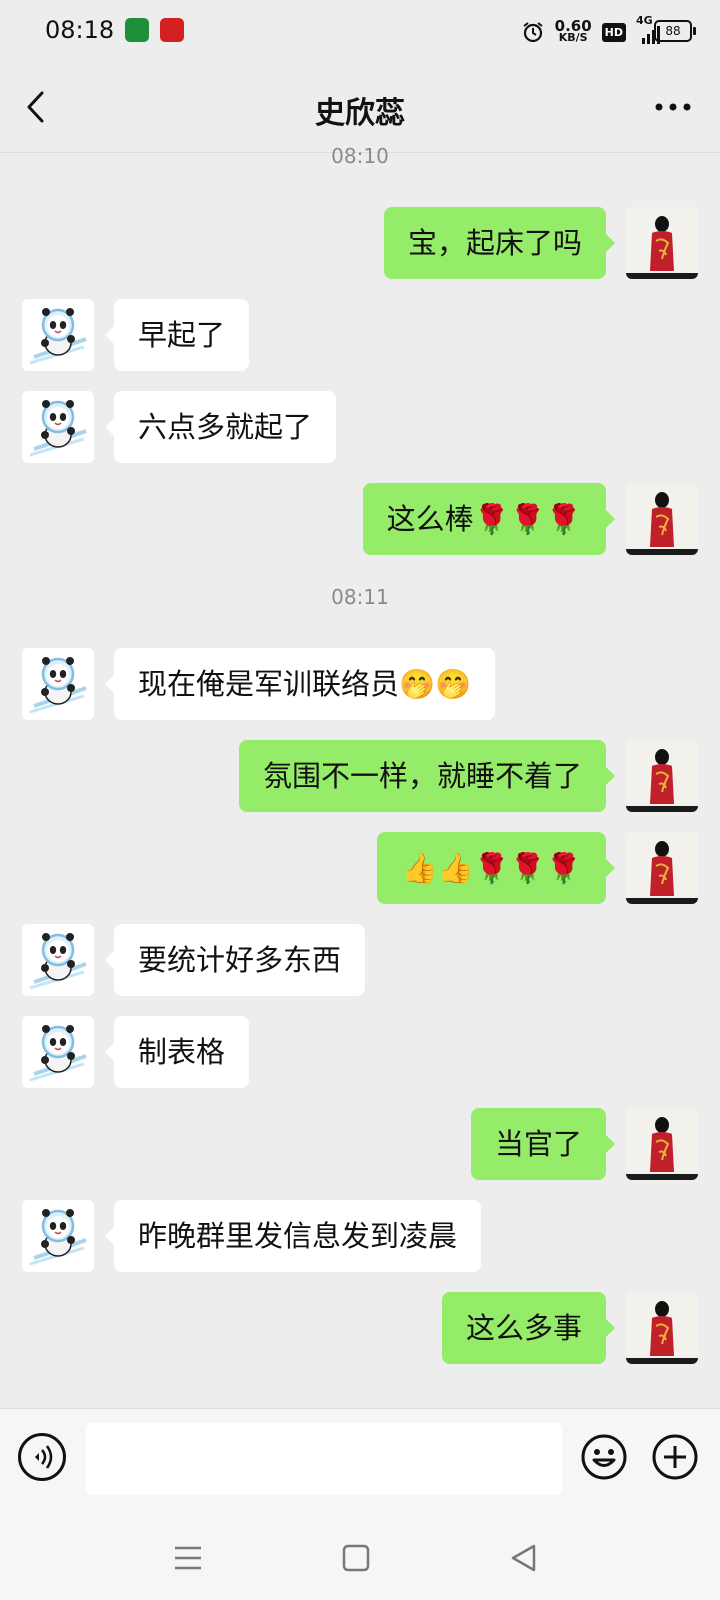 The width and height of the screenshot is (720, 1600). I want to click on system-nav-bar, so click(360, 1562).